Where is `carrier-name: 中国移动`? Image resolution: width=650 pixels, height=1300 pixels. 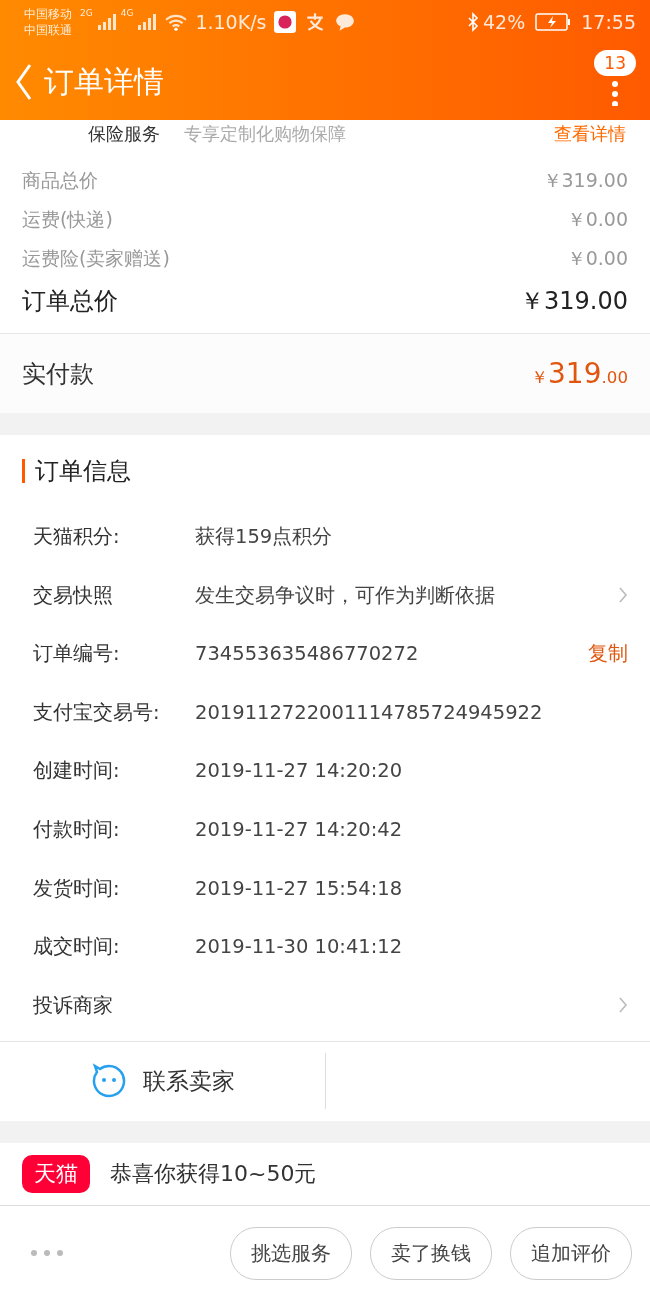
carrier-name: 中国移动 is located at coordinates (48, 14).